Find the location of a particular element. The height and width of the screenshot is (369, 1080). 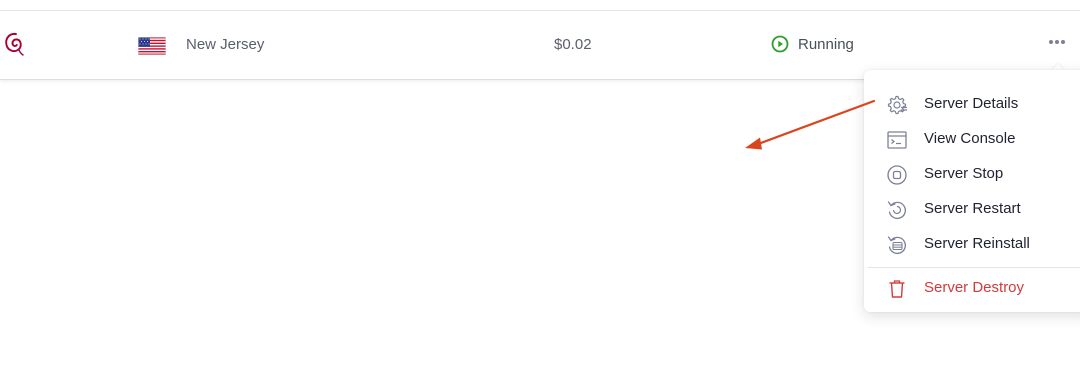

more-options-button is located at coordinates (1057, 42).